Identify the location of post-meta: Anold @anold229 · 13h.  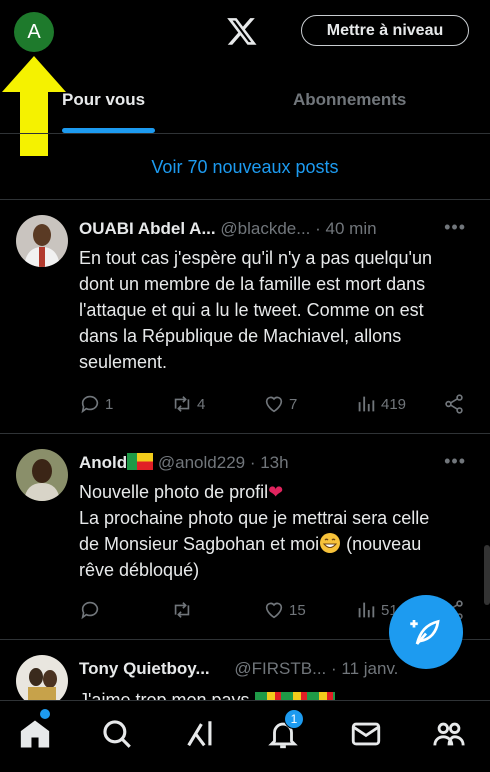
(279, 464).